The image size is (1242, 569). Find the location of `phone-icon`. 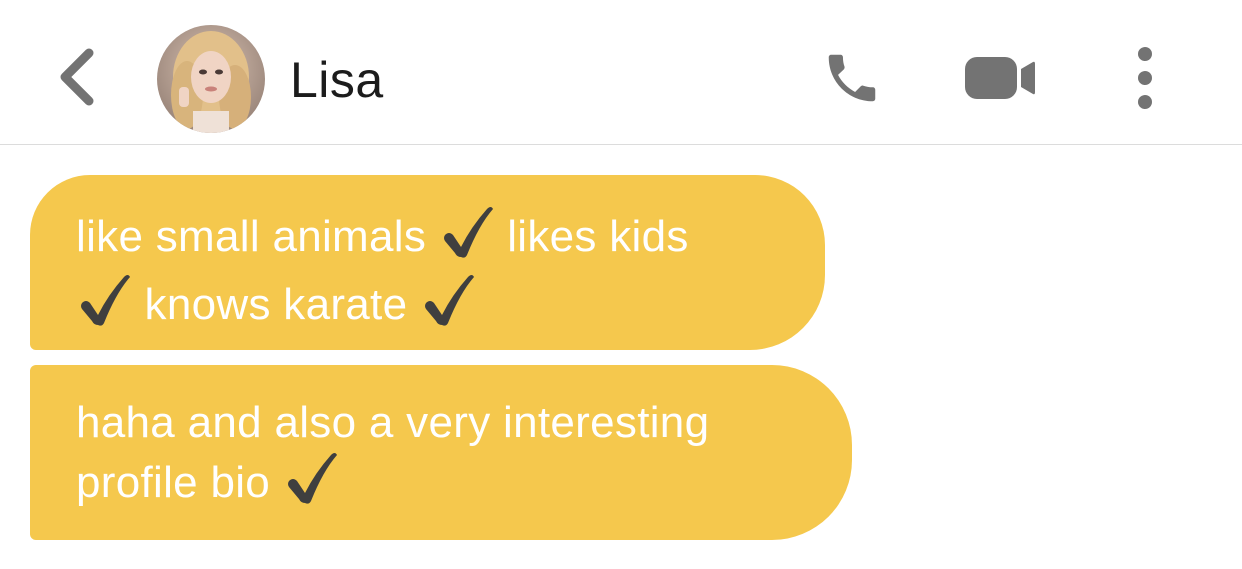

phone-icon is located at coordinates (852, 80).